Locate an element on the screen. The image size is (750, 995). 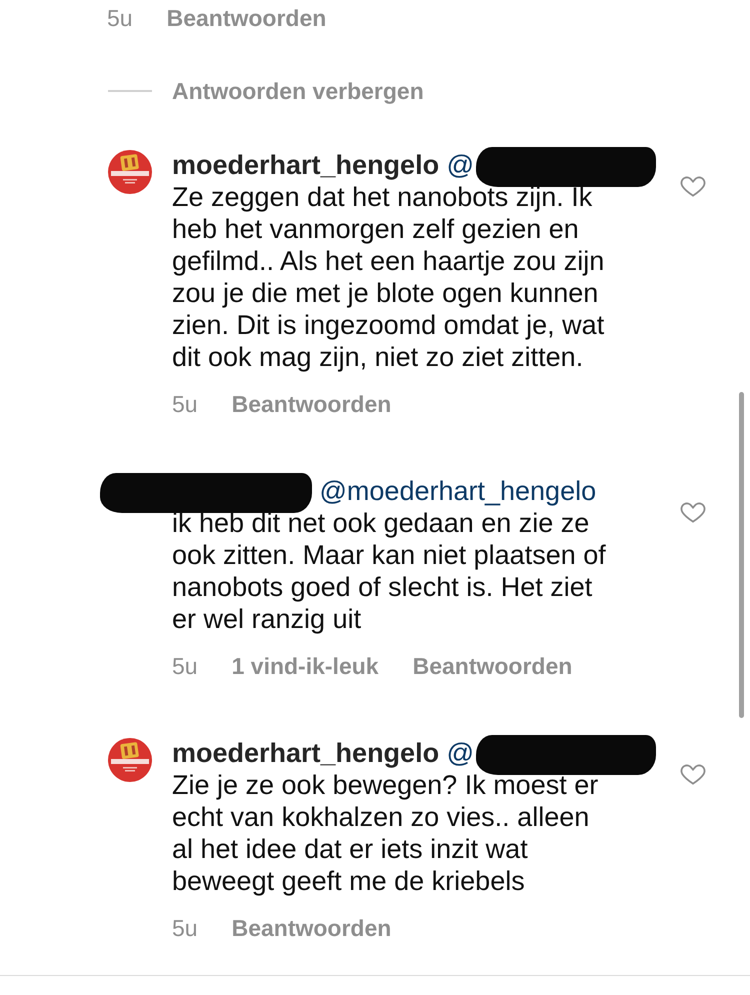
mention-link: @moederhart_hengelo is located at coordinates (458, 491).